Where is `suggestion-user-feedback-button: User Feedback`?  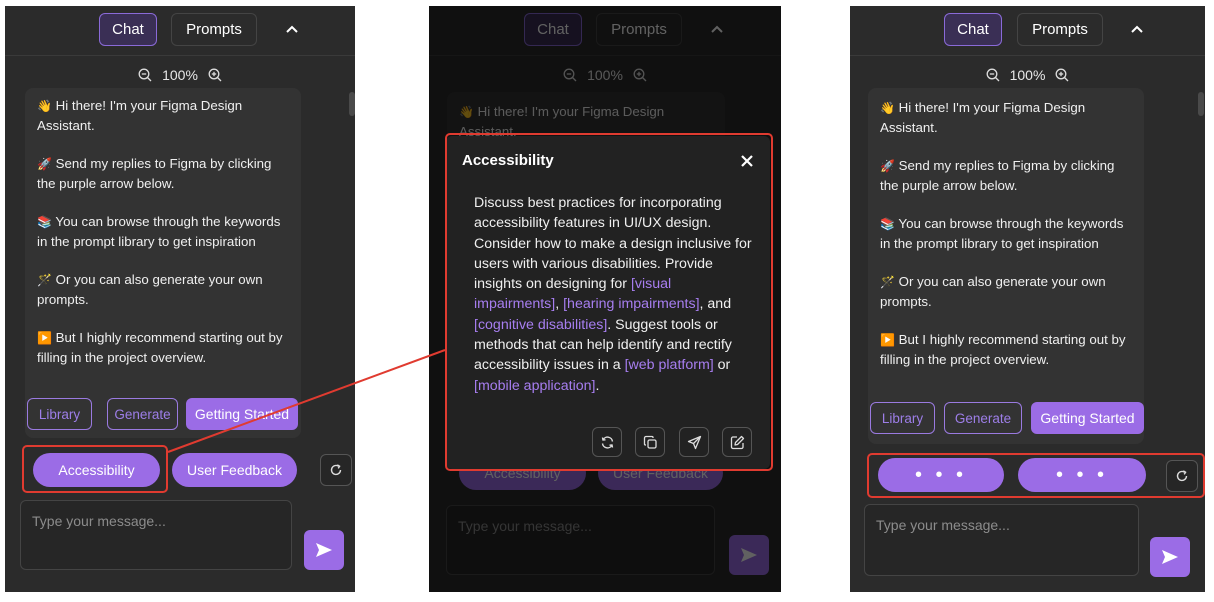 suggestion-user-feedback-button: User Feedback is located at coordinates (234, 470).